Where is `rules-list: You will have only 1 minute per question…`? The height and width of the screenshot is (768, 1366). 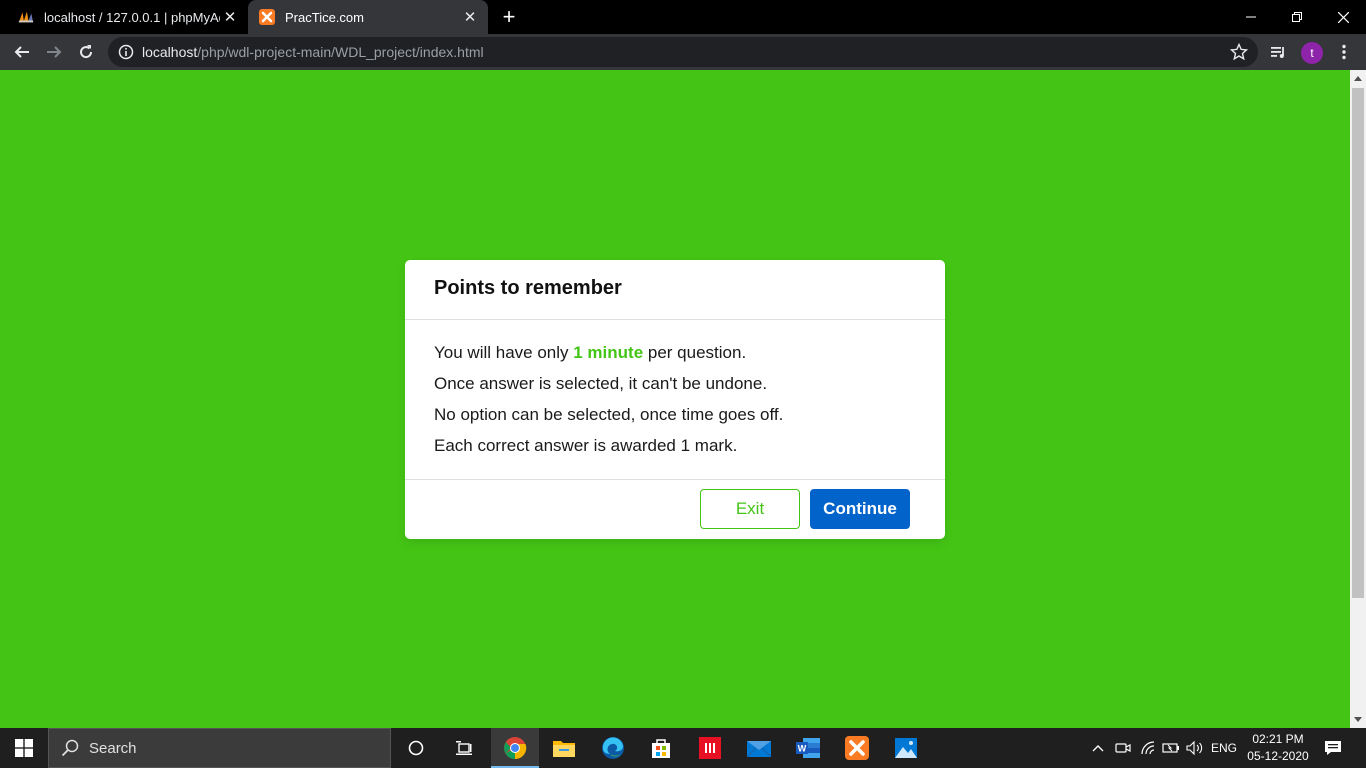 rules-list: You will have only 1 minute per question… is located at coordinates (675, 400).